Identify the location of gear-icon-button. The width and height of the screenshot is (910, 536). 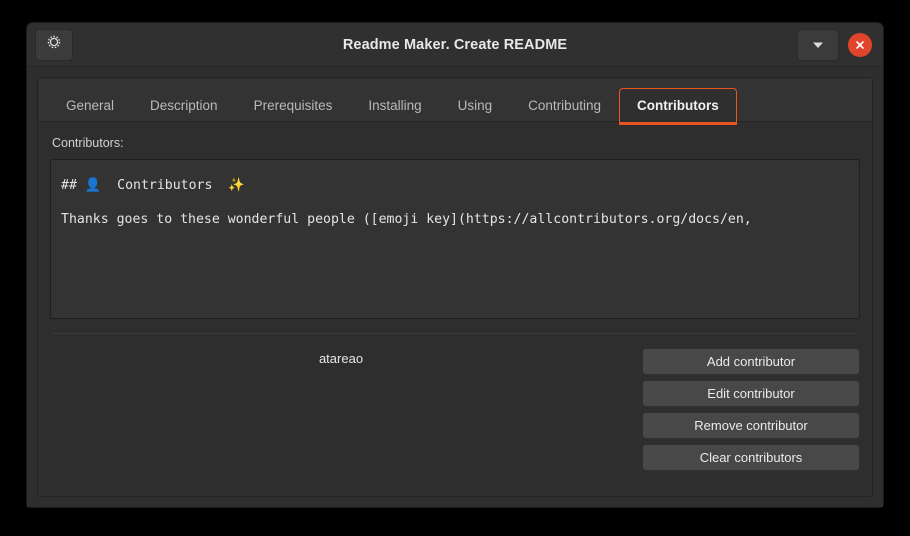
(54, 44).